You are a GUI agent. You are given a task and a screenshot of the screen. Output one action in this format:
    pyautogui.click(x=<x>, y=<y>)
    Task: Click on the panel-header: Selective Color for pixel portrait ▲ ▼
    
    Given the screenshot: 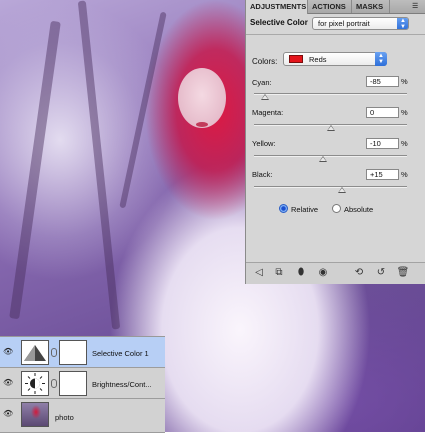 What is the action you would take?
    pyautogui.click(x=335, y=24)
    